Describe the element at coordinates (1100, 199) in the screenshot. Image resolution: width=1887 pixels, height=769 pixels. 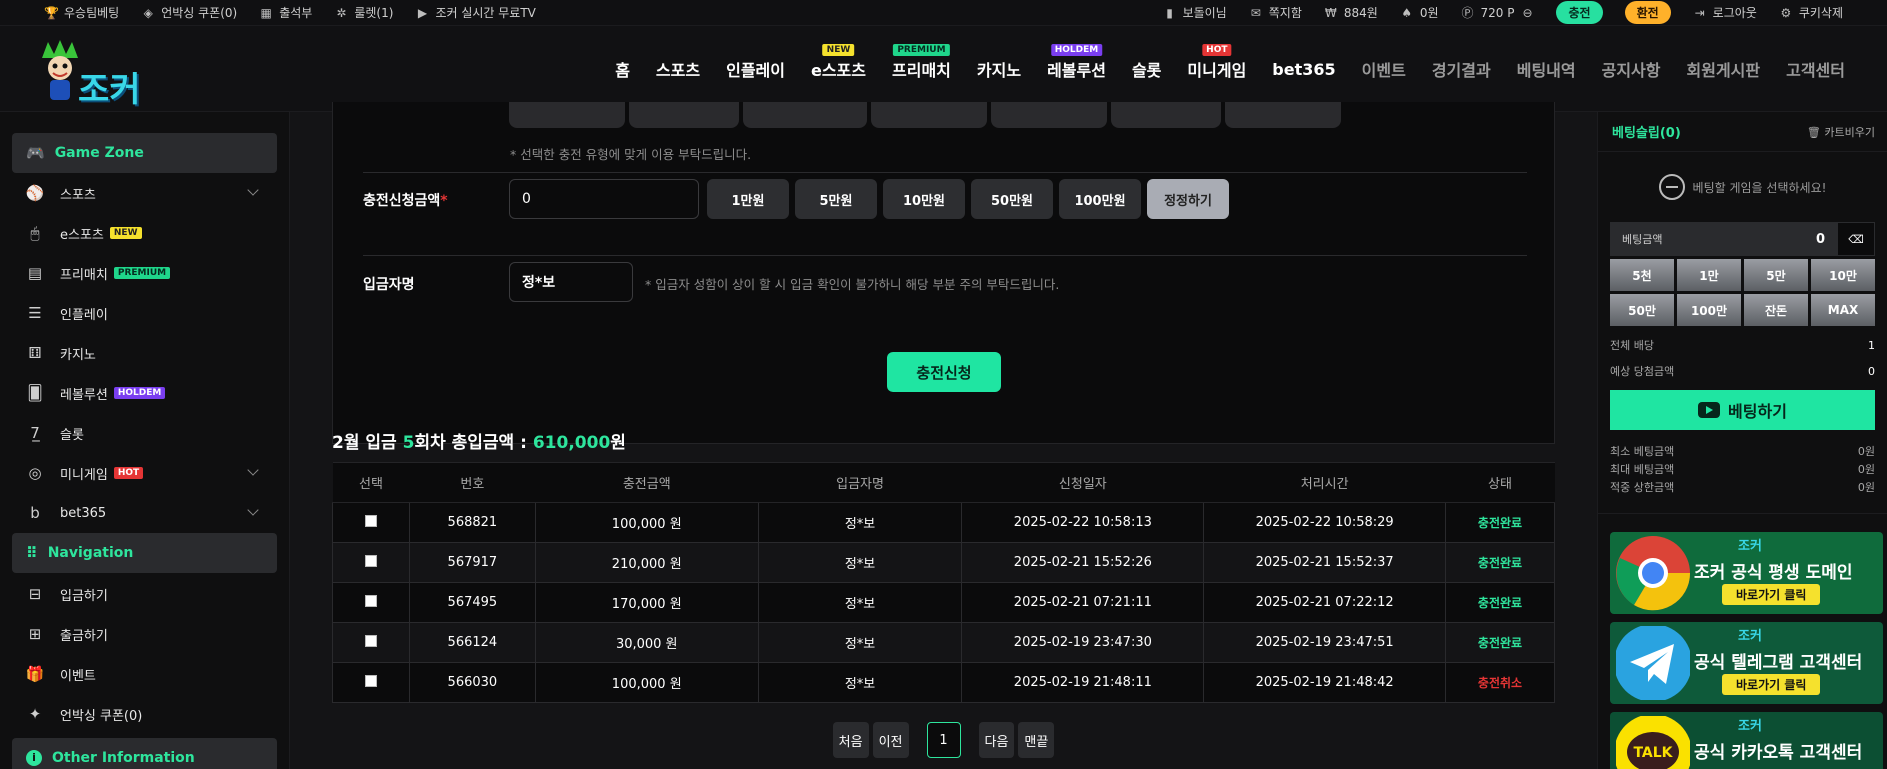
I see `amount-1m-button: 100만원` at that location.